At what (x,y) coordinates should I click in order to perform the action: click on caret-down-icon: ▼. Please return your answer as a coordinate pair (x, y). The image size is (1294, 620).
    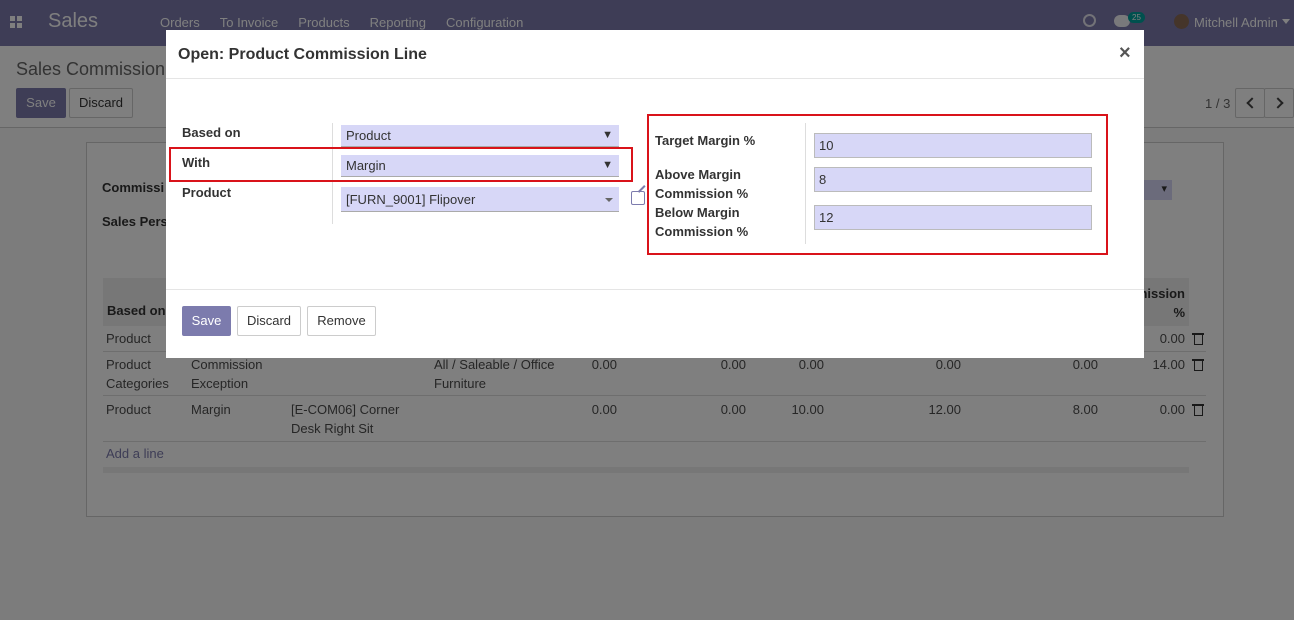
    Looking at the image, I should click on (607, 135).